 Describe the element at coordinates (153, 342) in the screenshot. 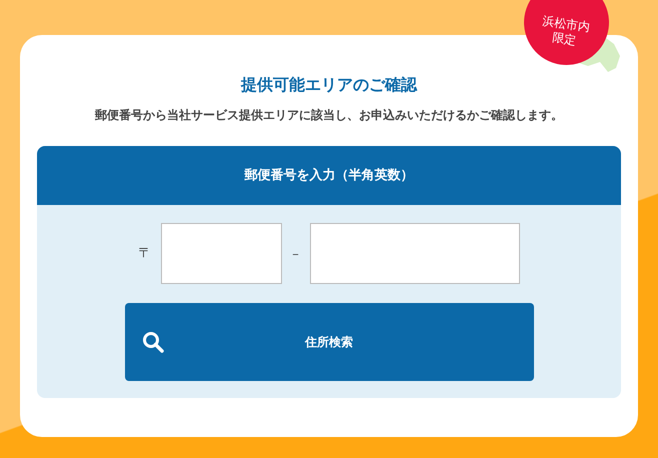

I see `search-icon` at that location.